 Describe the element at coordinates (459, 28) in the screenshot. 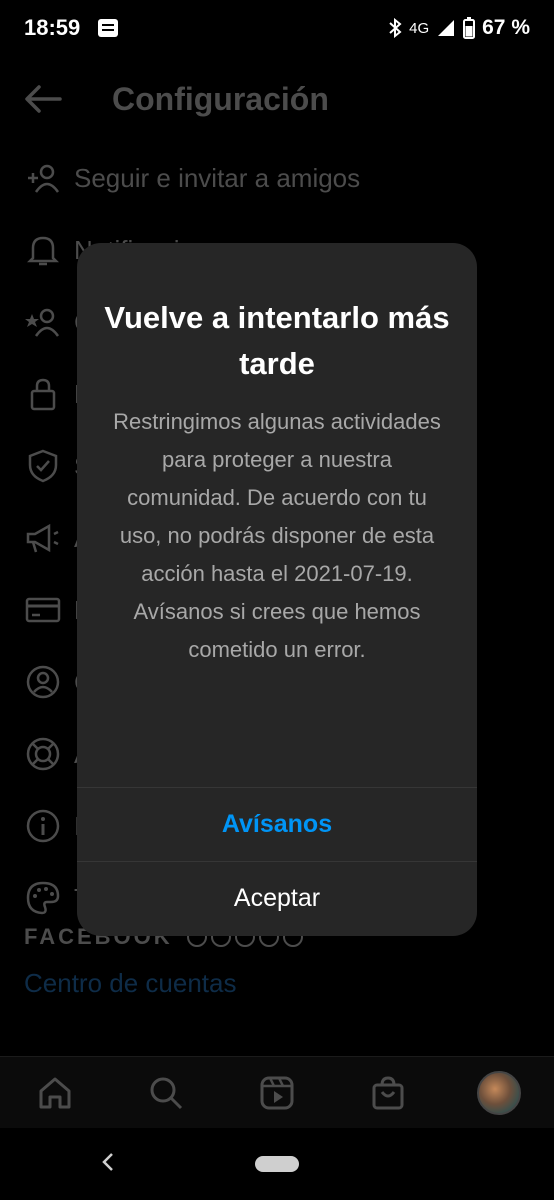

I see `status-indicators: 4G 67 %` at that location.